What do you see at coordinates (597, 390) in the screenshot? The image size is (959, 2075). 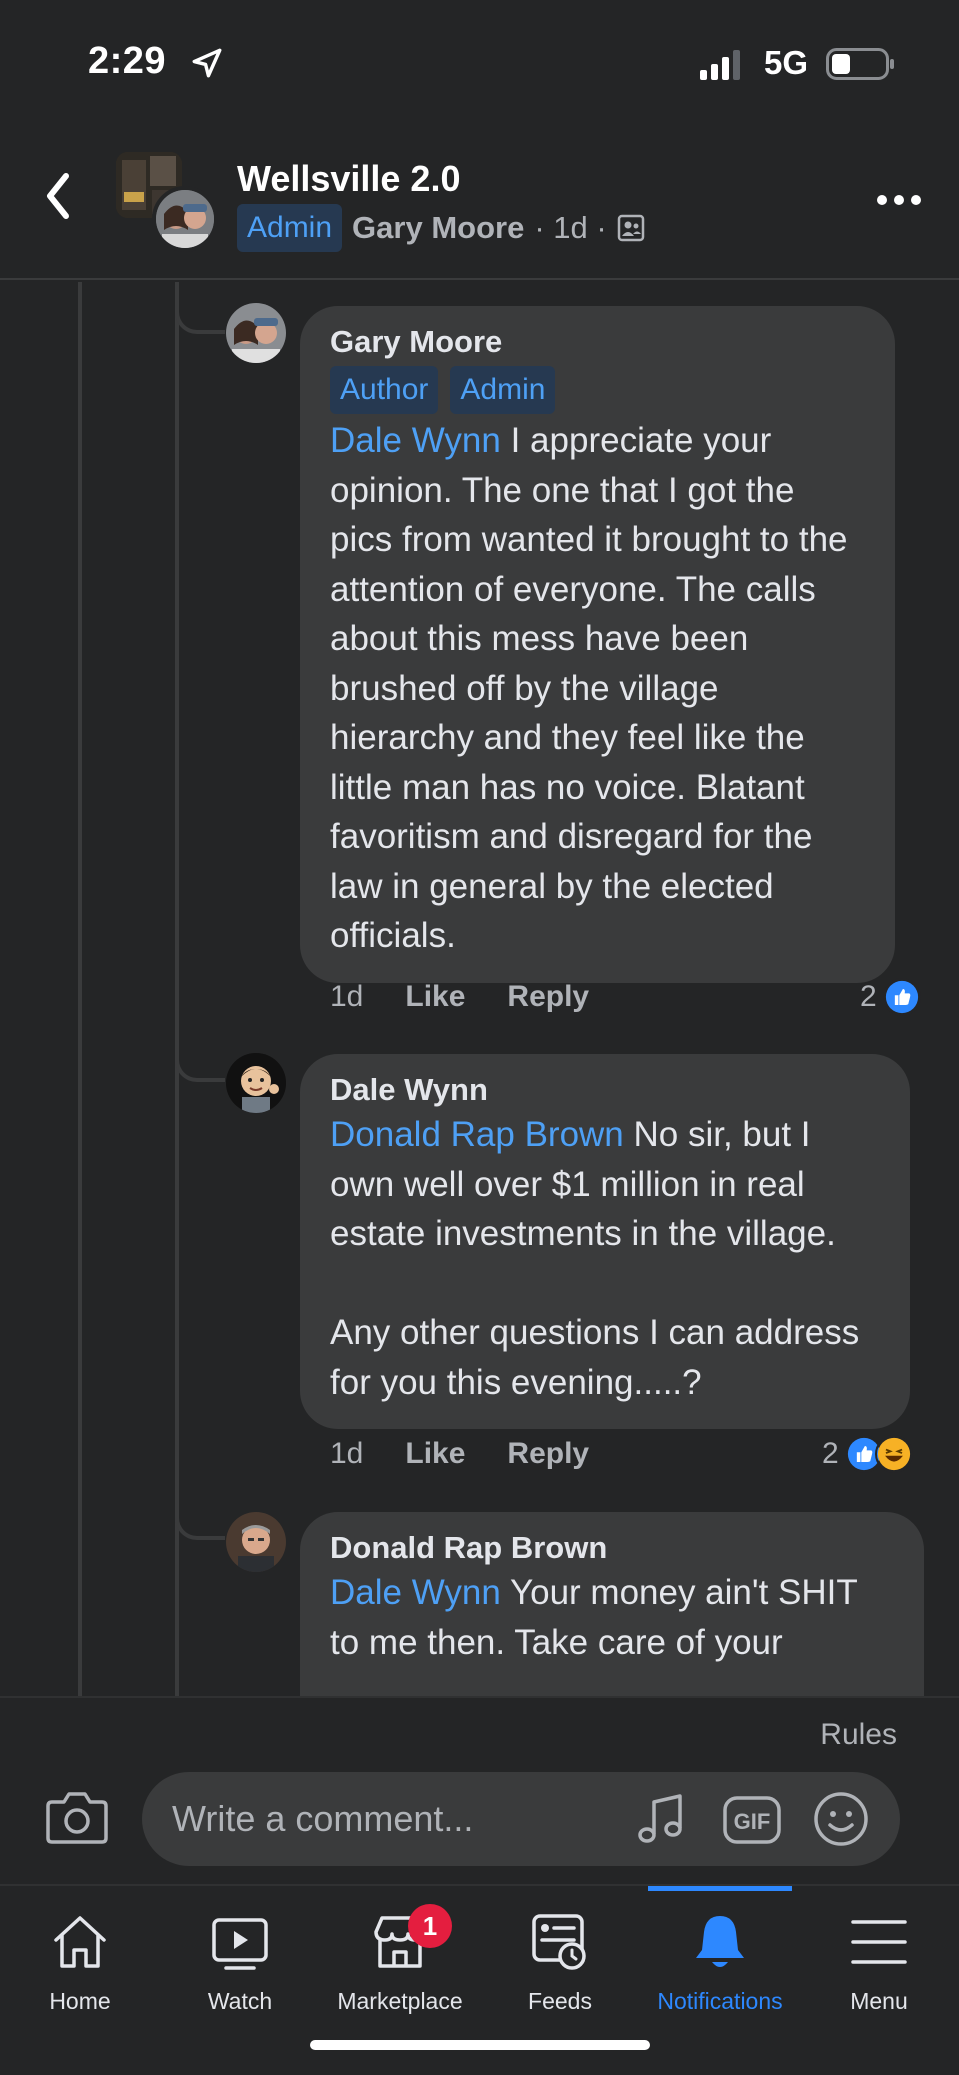 I see `comment-badges: Author Admin` at bounding box center [597, 390].